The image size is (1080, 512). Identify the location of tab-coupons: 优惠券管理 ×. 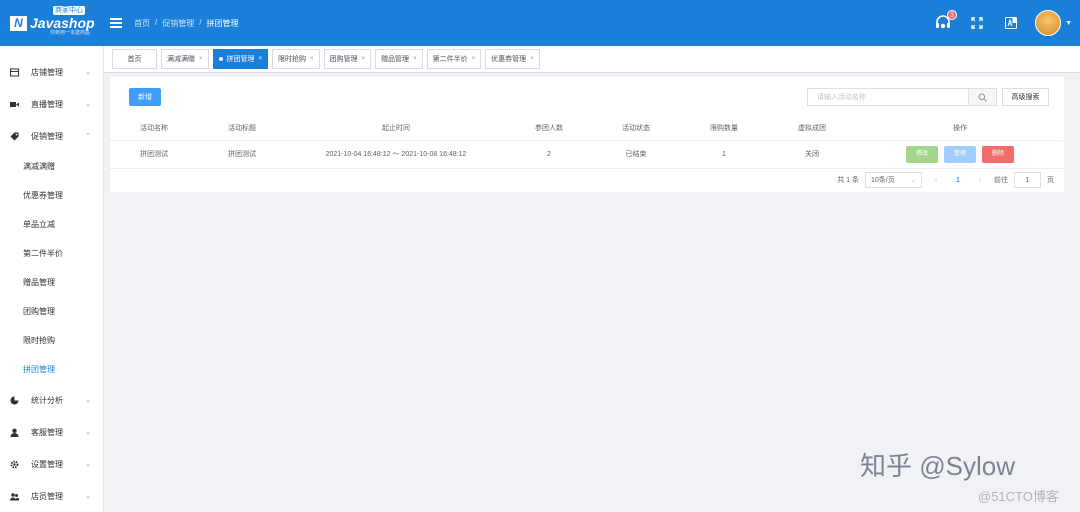
(512, 59).